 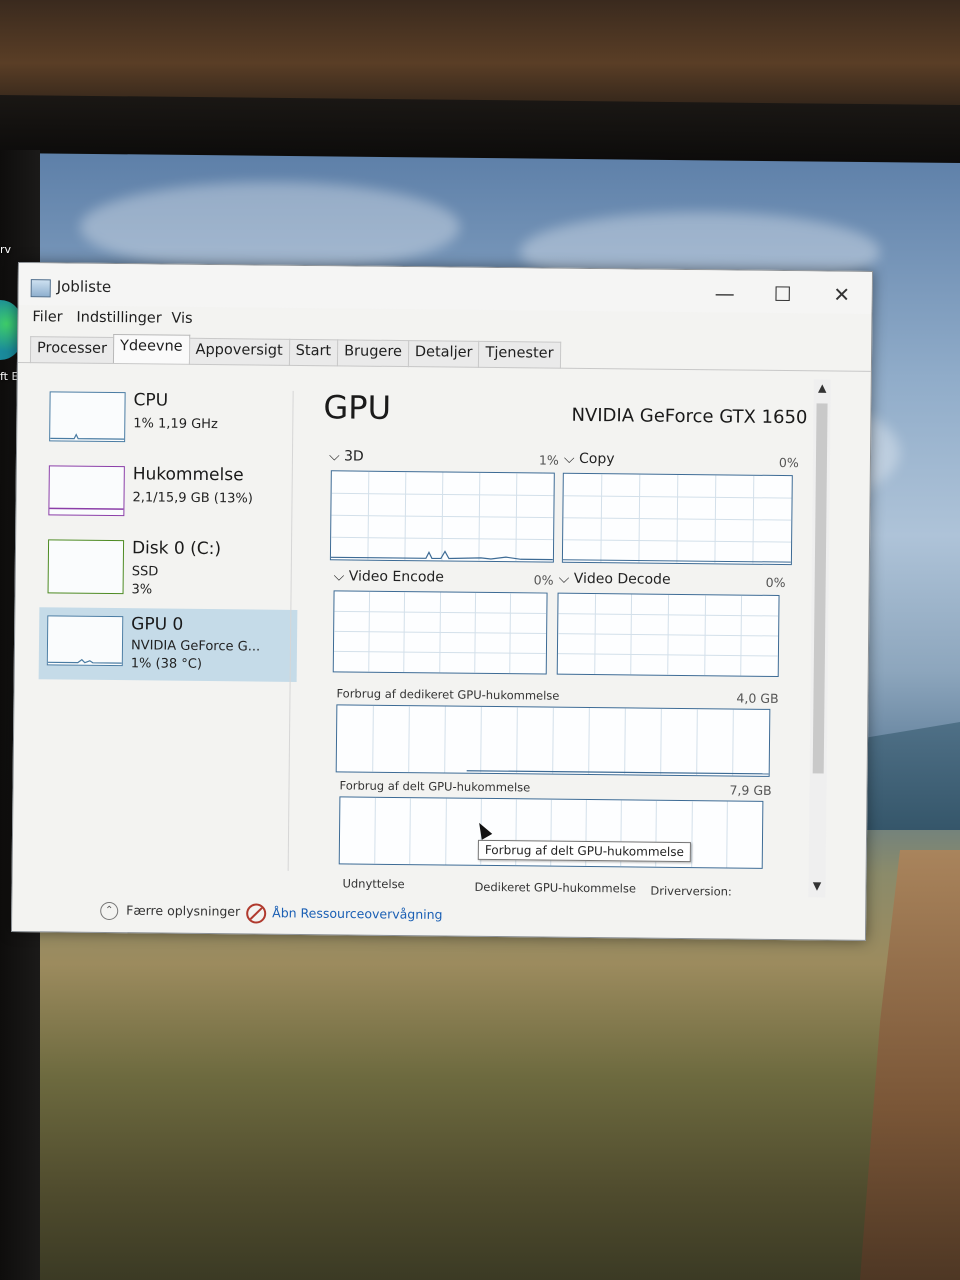 I want to click on title-bar: Jobliste — ☐ ✕, so click(x=445, y=288).